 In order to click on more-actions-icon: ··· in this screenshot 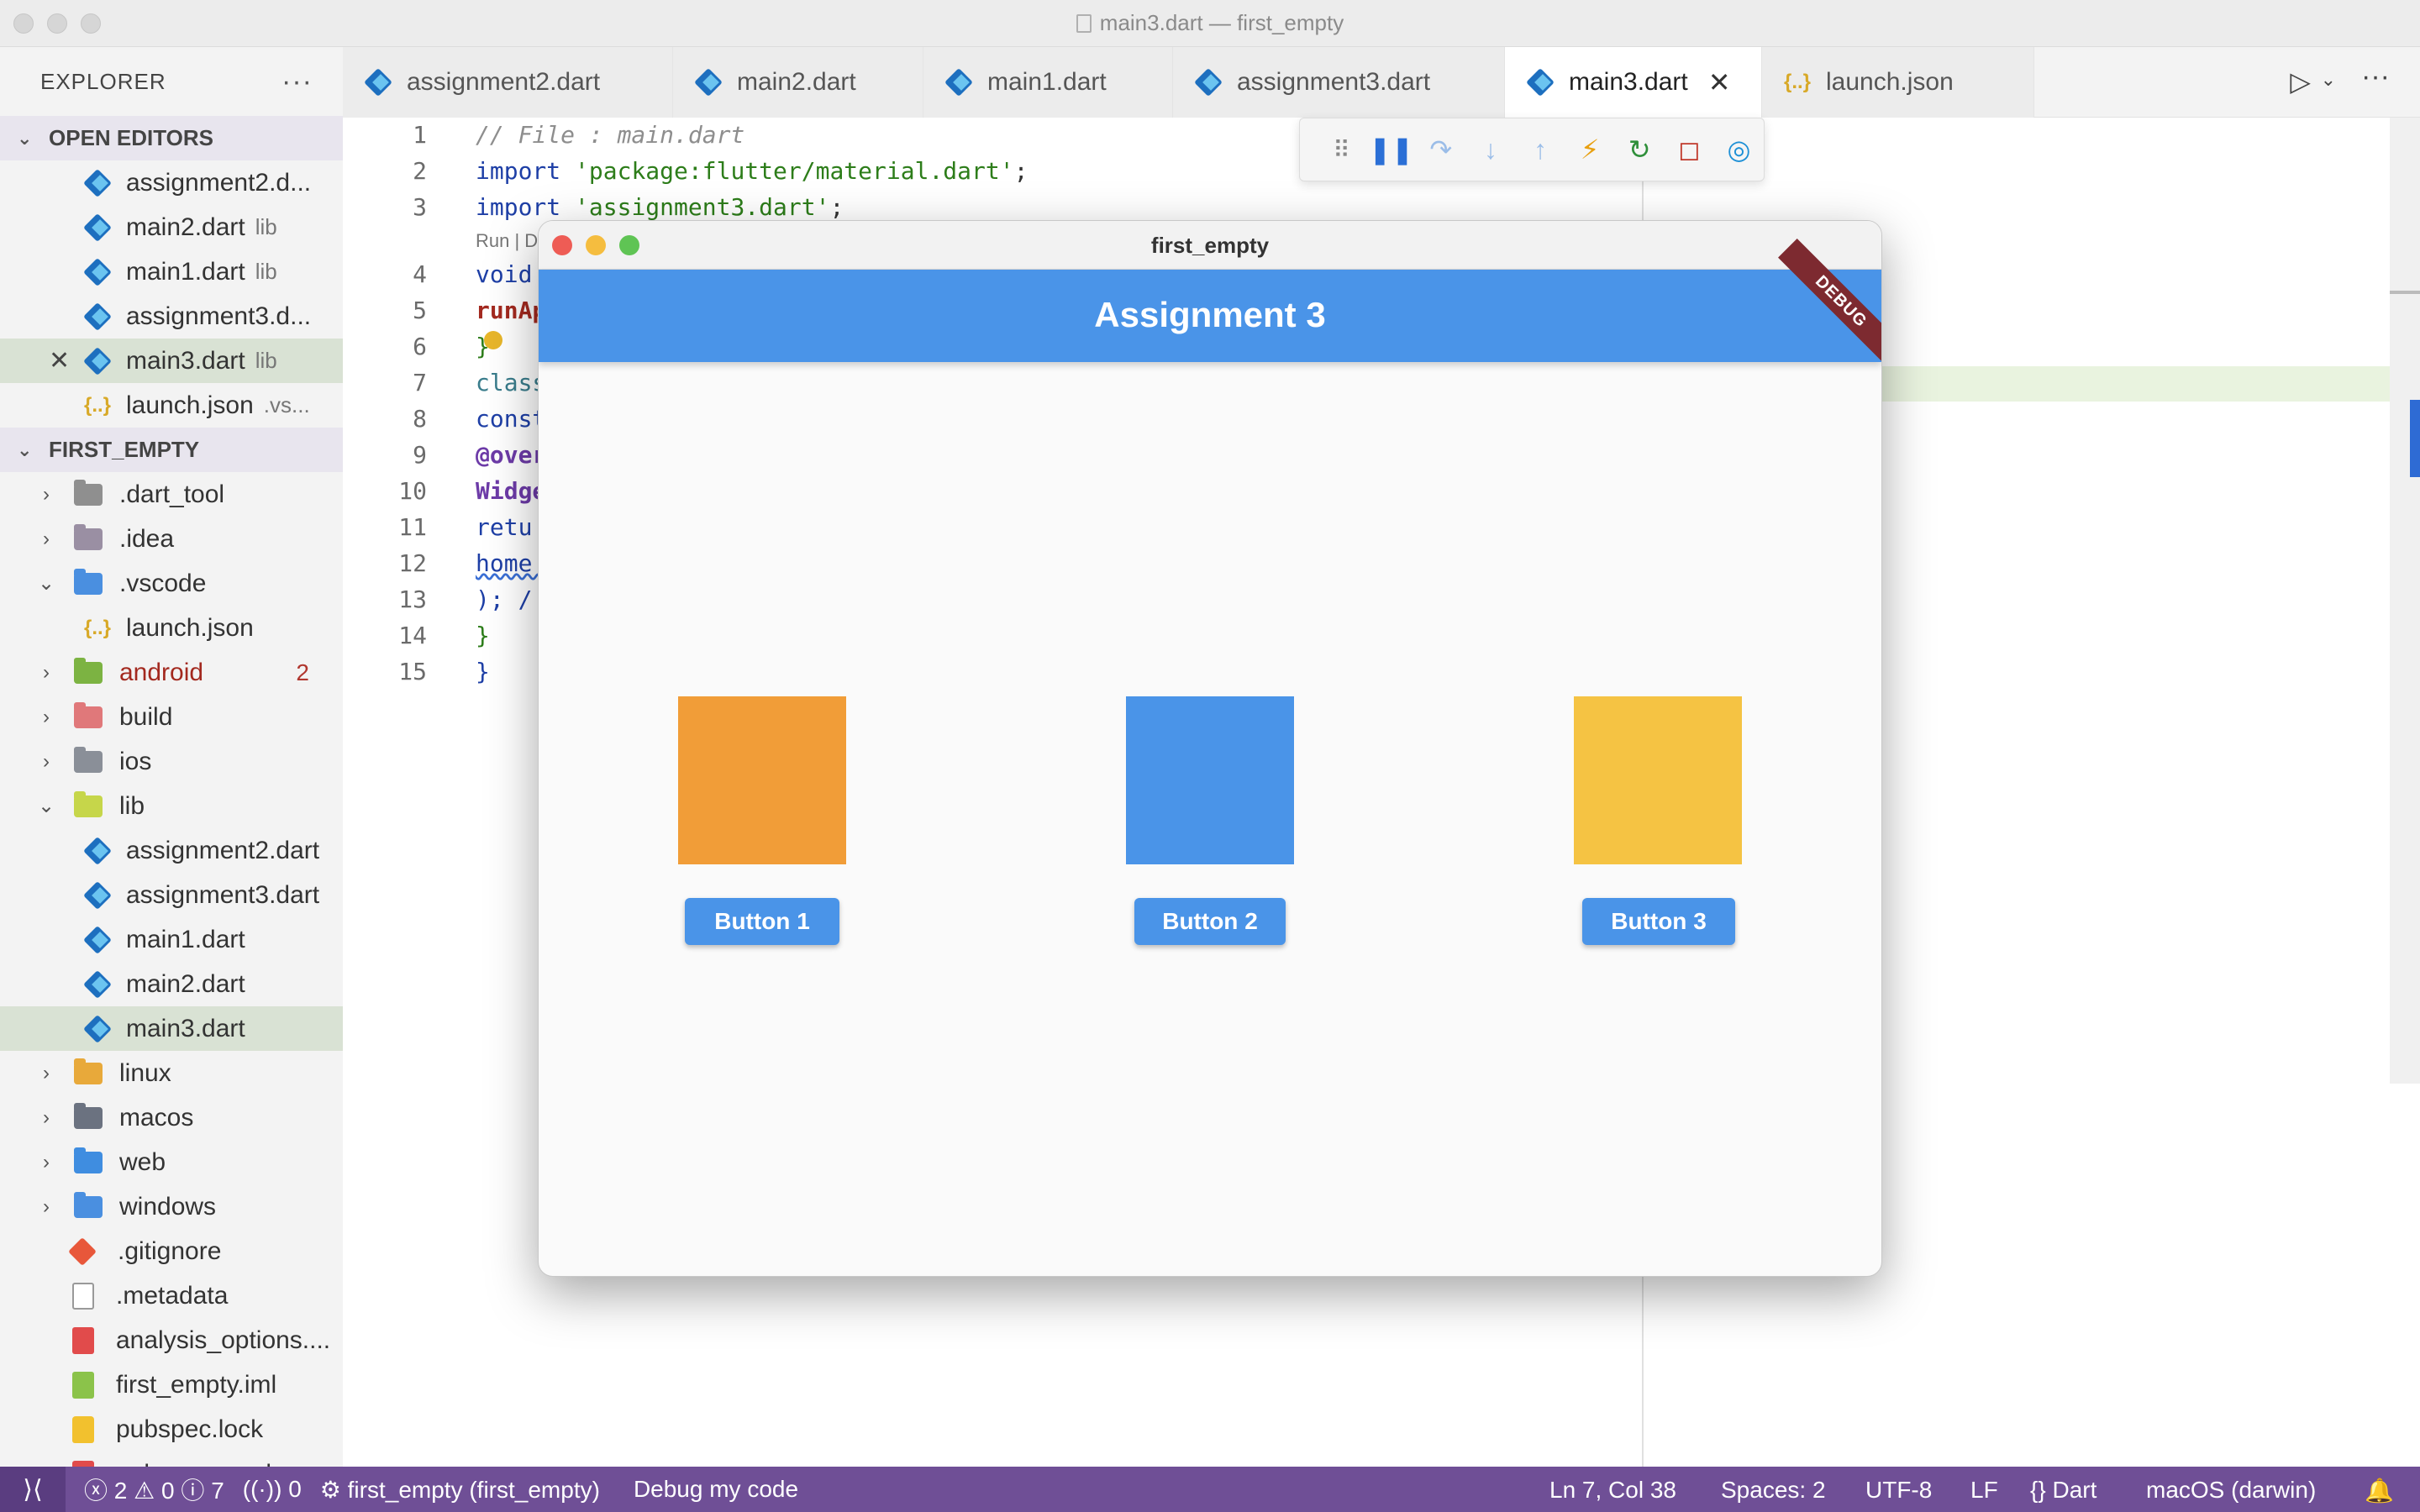, I will do `click(2375, 76)`.